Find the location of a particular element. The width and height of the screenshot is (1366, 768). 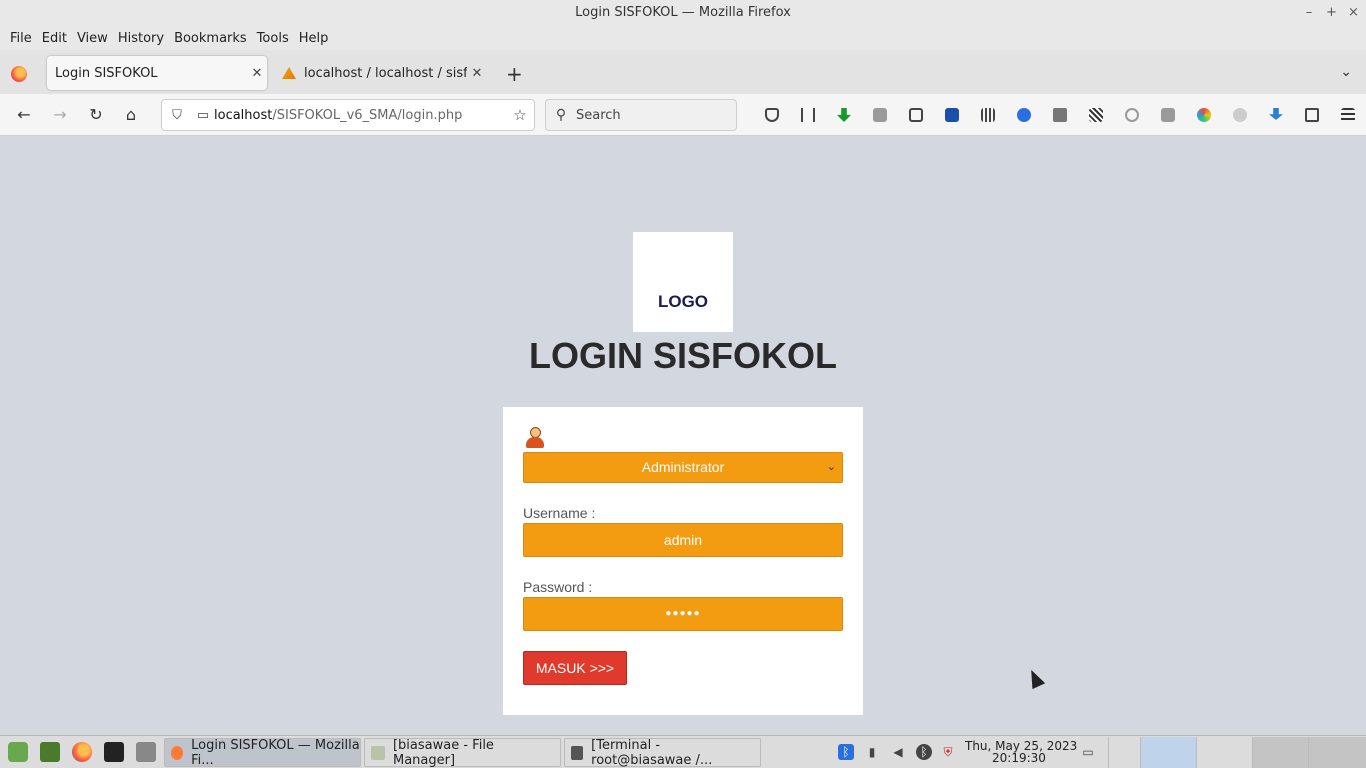

close-icon: × is located at coordinates (1353, 13).